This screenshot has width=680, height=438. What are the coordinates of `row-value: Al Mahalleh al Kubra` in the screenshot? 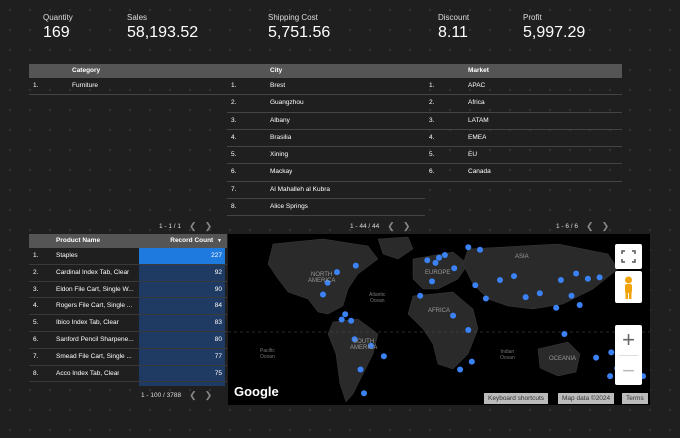 It's located at (300, 189).